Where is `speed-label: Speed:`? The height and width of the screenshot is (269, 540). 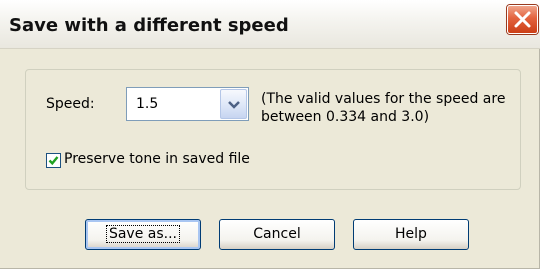
speed-label: Speed: is located at coordinates (70, 104).